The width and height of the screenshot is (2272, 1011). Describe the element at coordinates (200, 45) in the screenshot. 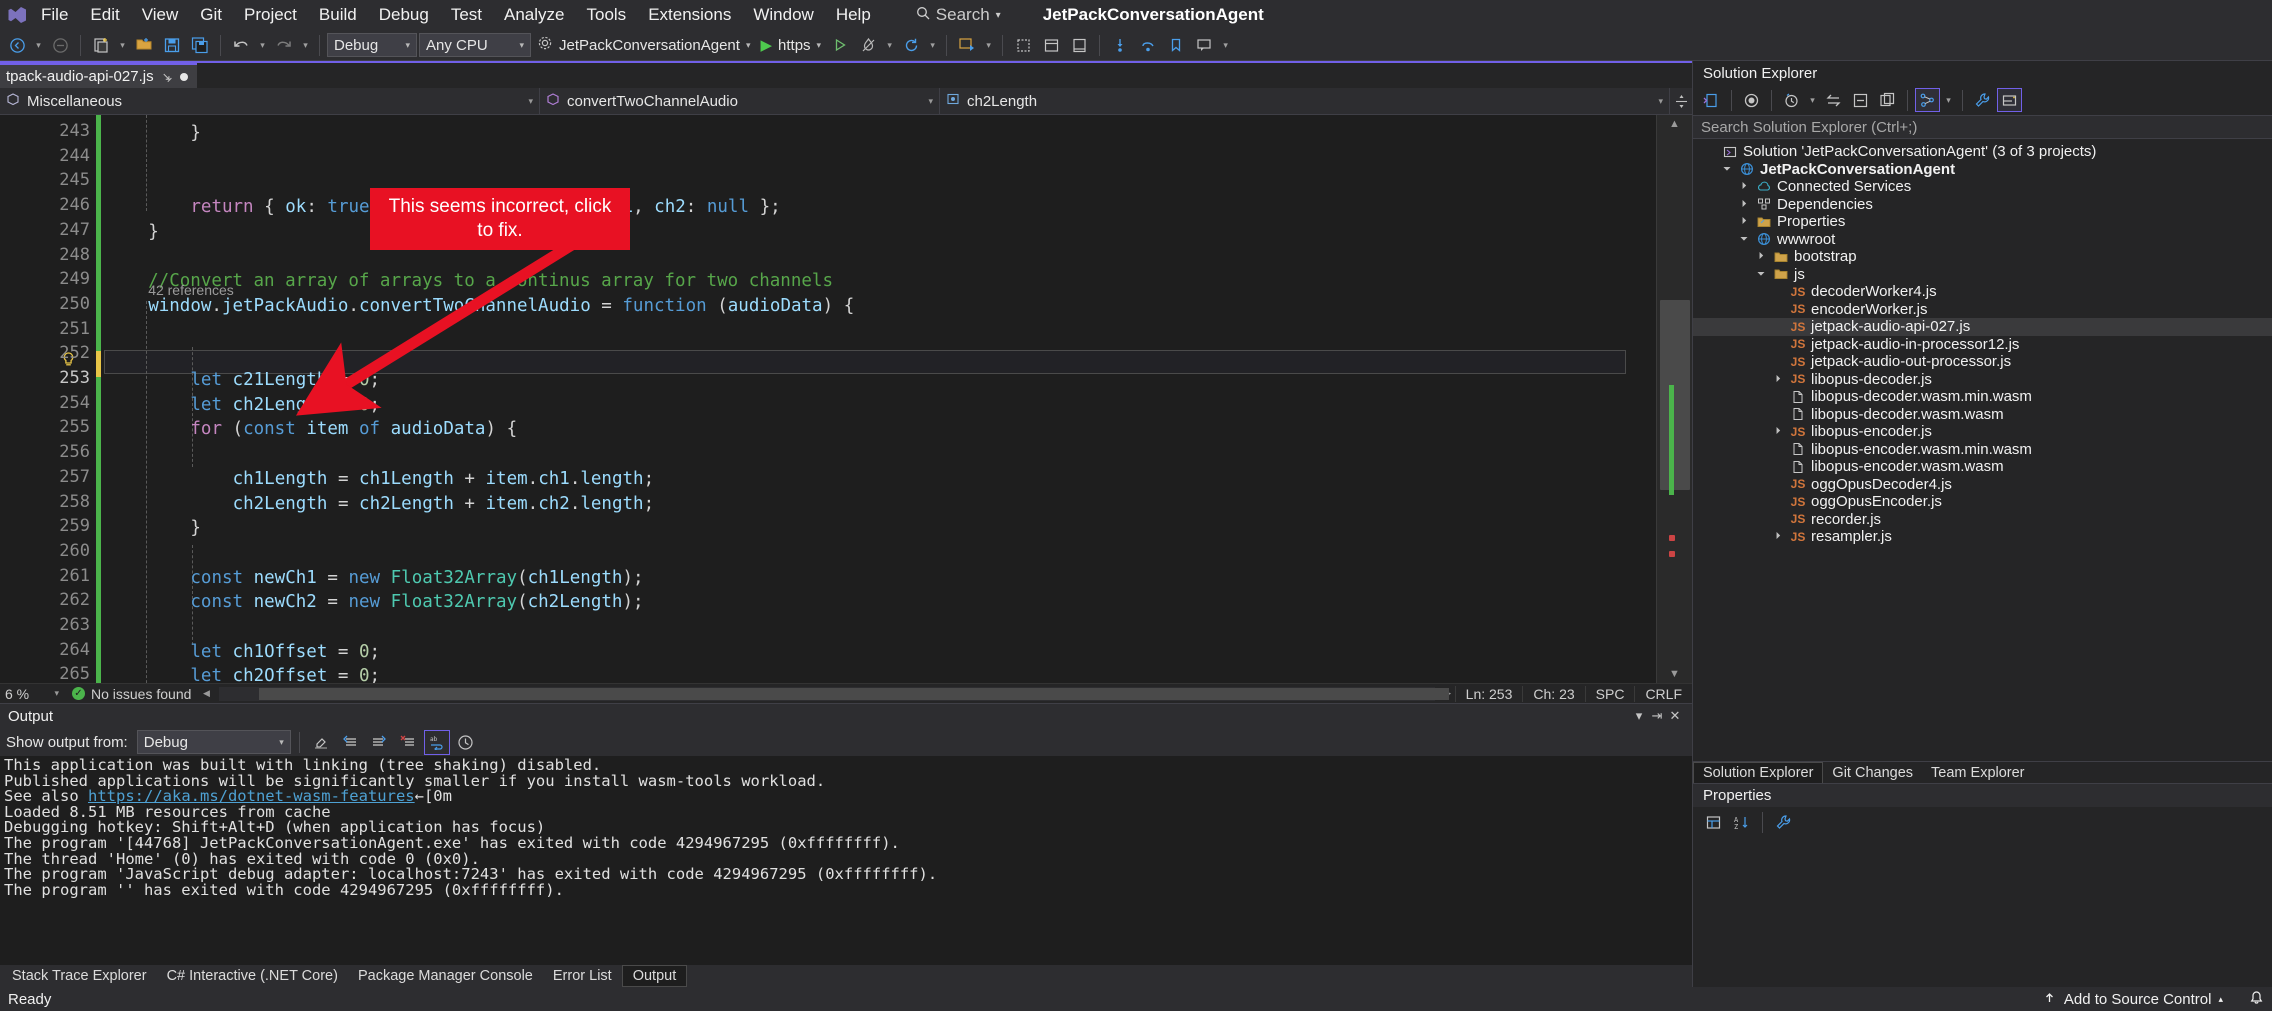

I see `save-all-icon` at that location.